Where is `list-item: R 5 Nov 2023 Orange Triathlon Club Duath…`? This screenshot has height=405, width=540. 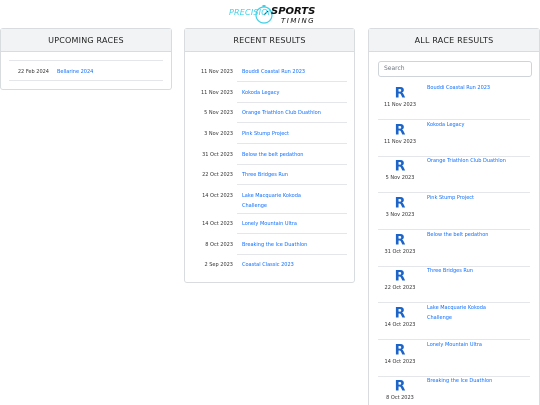 list-item: R 5 Nov 2023 Orange Triathlon Club Duath… is located at coordinates (454, 174).